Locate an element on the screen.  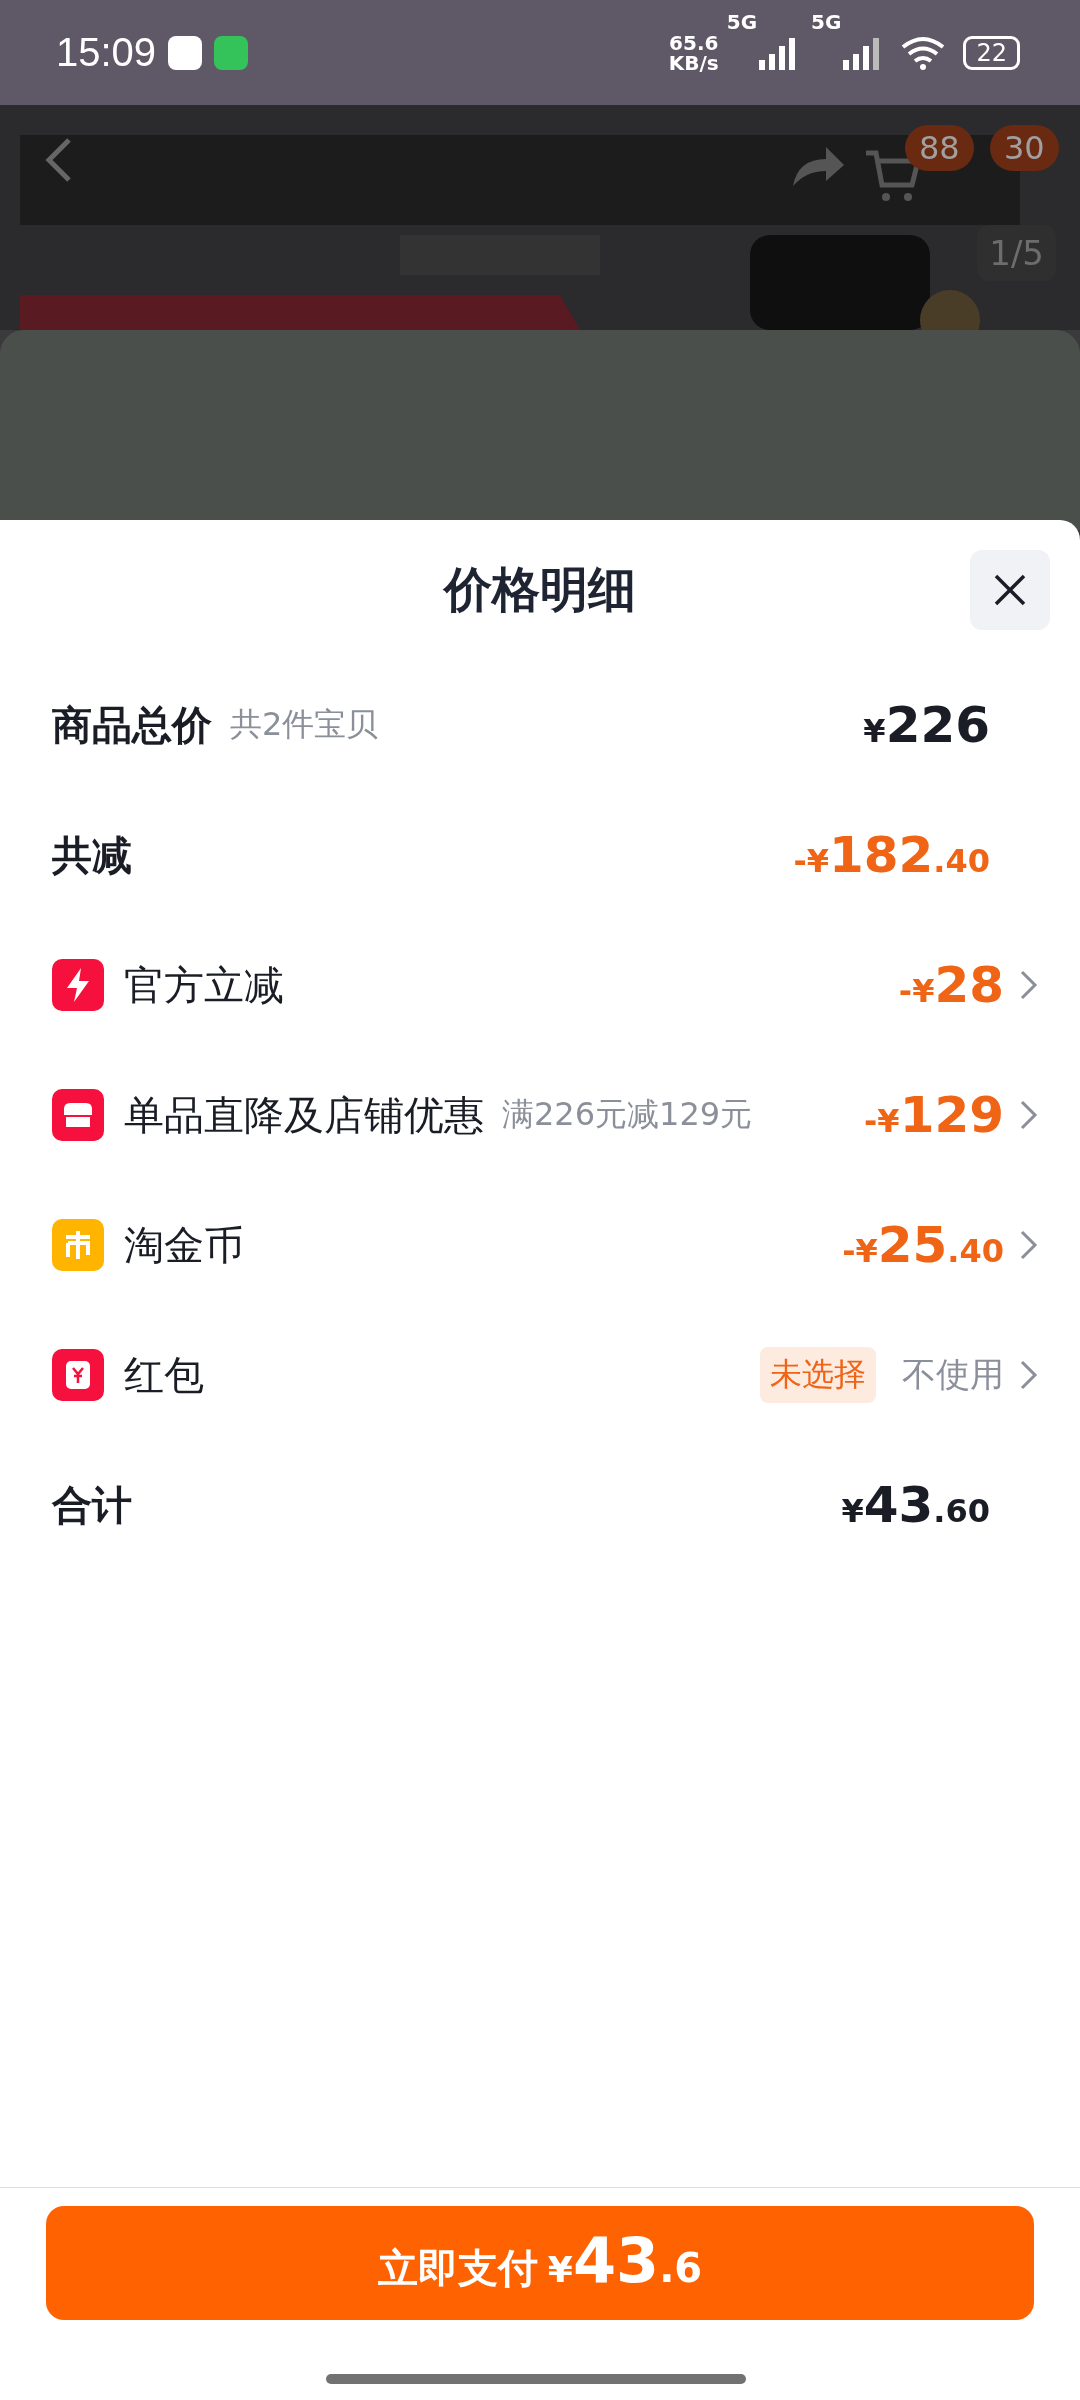
pay-now-button: 立即支付 ¥43.6 is located at coordinates (540, 2263).